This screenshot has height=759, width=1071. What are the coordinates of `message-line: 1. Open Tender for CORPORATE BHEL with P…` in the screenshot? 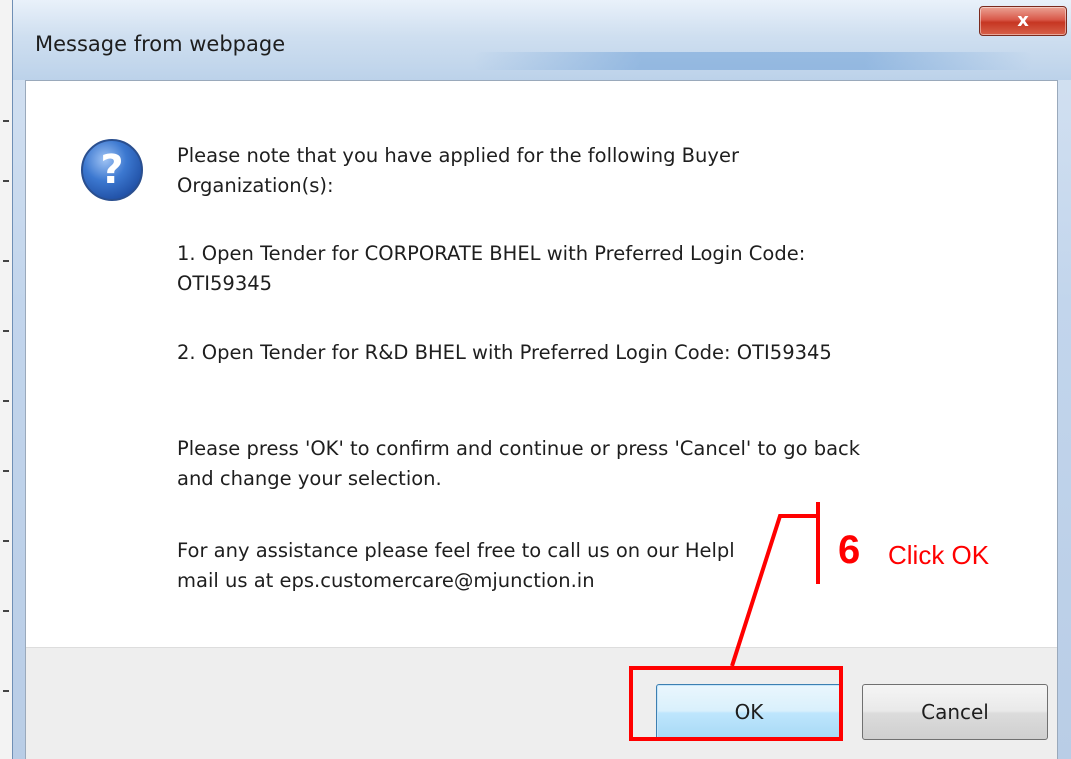 It's located at (491, 253).